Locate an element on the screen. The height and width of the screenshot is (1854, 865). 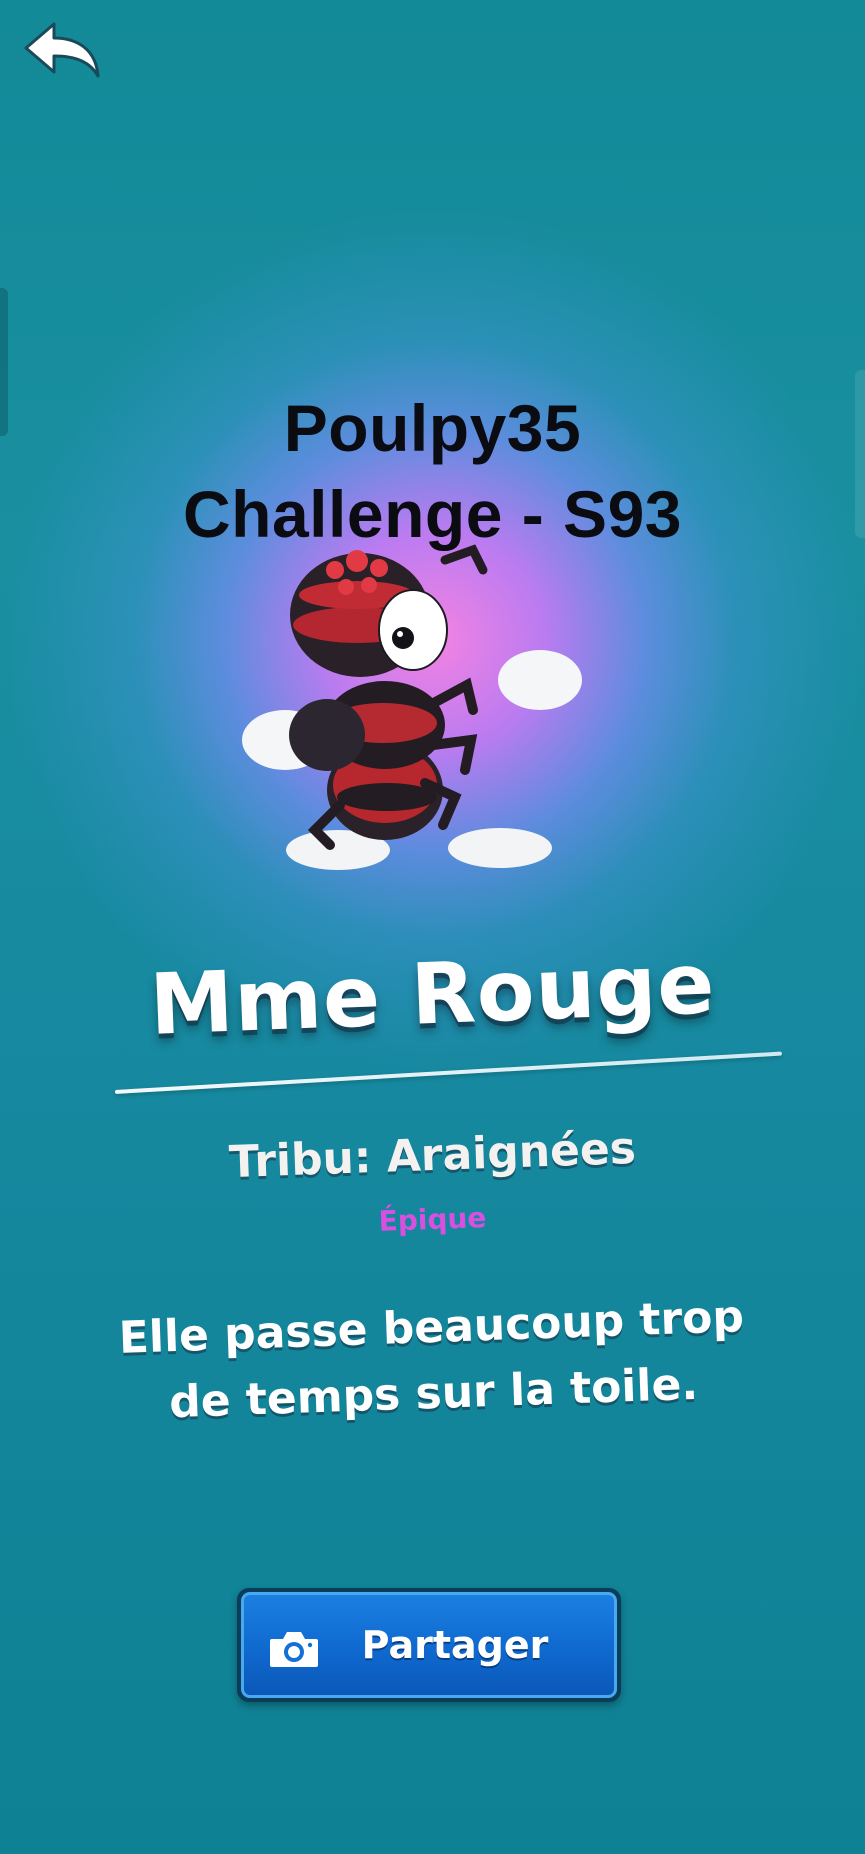
title-line-1: Poulpy35 is located at coordinates (432, 428).